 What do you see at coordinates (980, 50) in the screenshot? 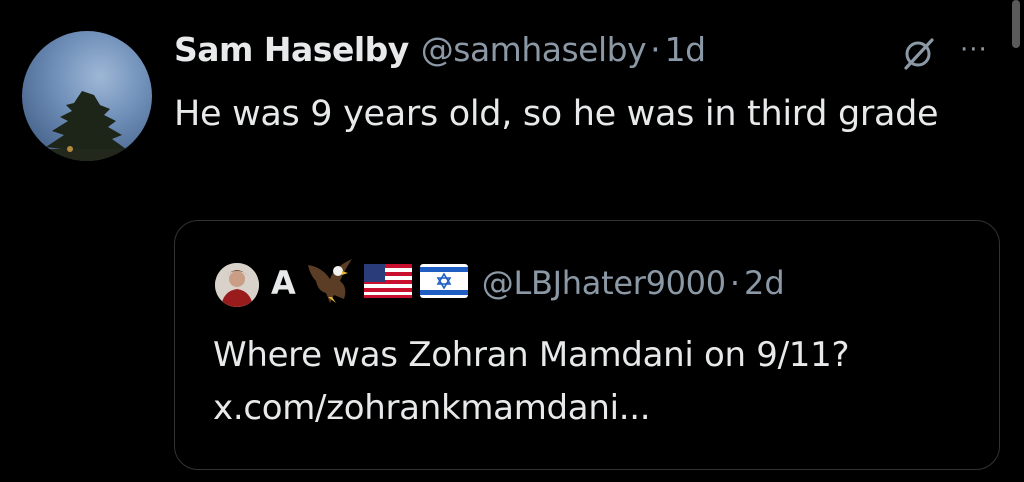
I see `more-options-icon: ···` at bounding box center [980, 50].